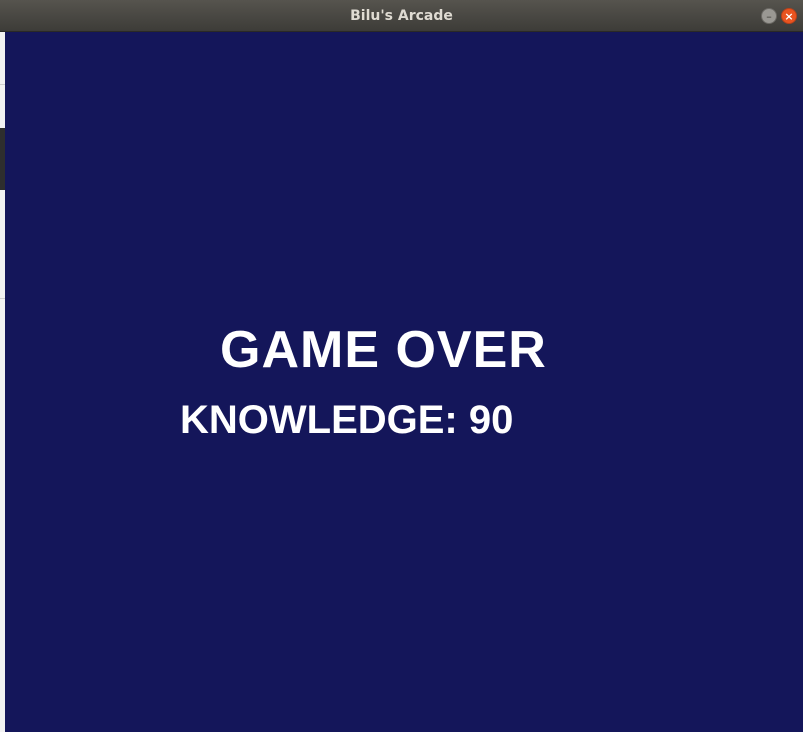 The width and height of the screenshot is (803, 732). Describe the element at coordinates (383, 350) in the screenshot. I see `game-over-heading: GAME OVER` at that location.